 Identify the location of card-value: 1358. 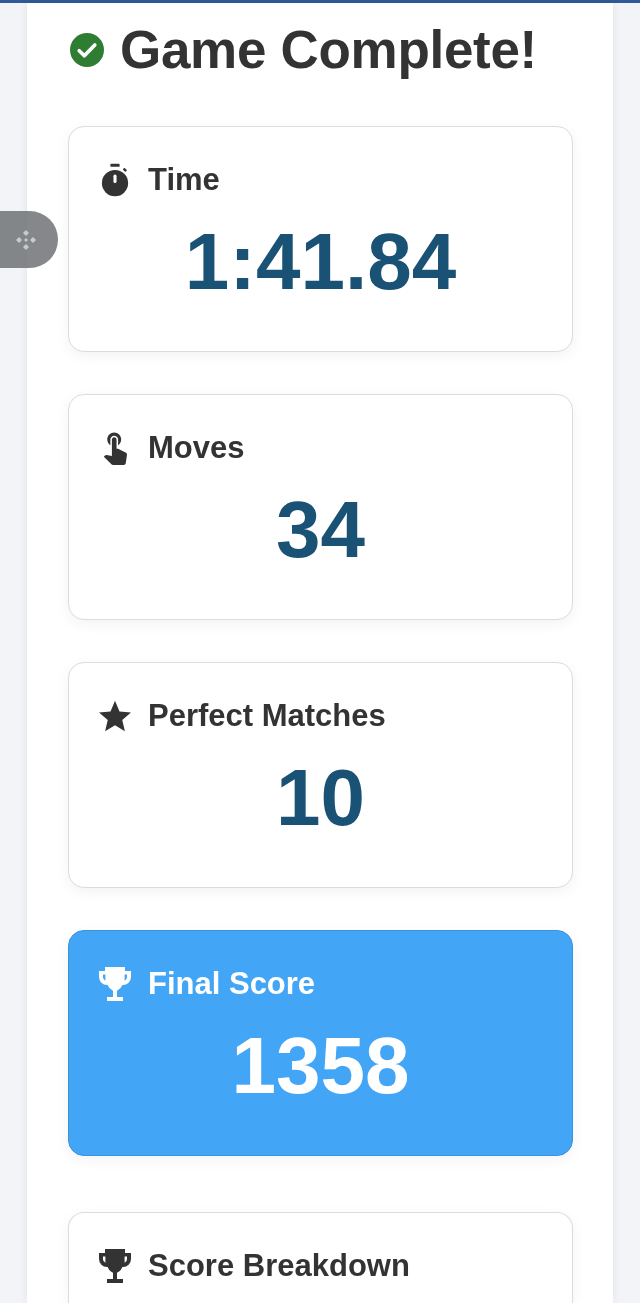
(320, 1066).